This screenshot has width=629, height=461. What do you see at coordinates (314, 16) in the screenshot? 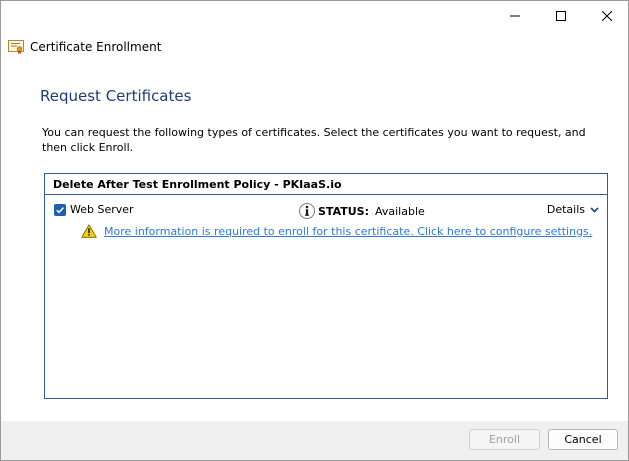
I see `title-bar` at bounding box center [314, 16].